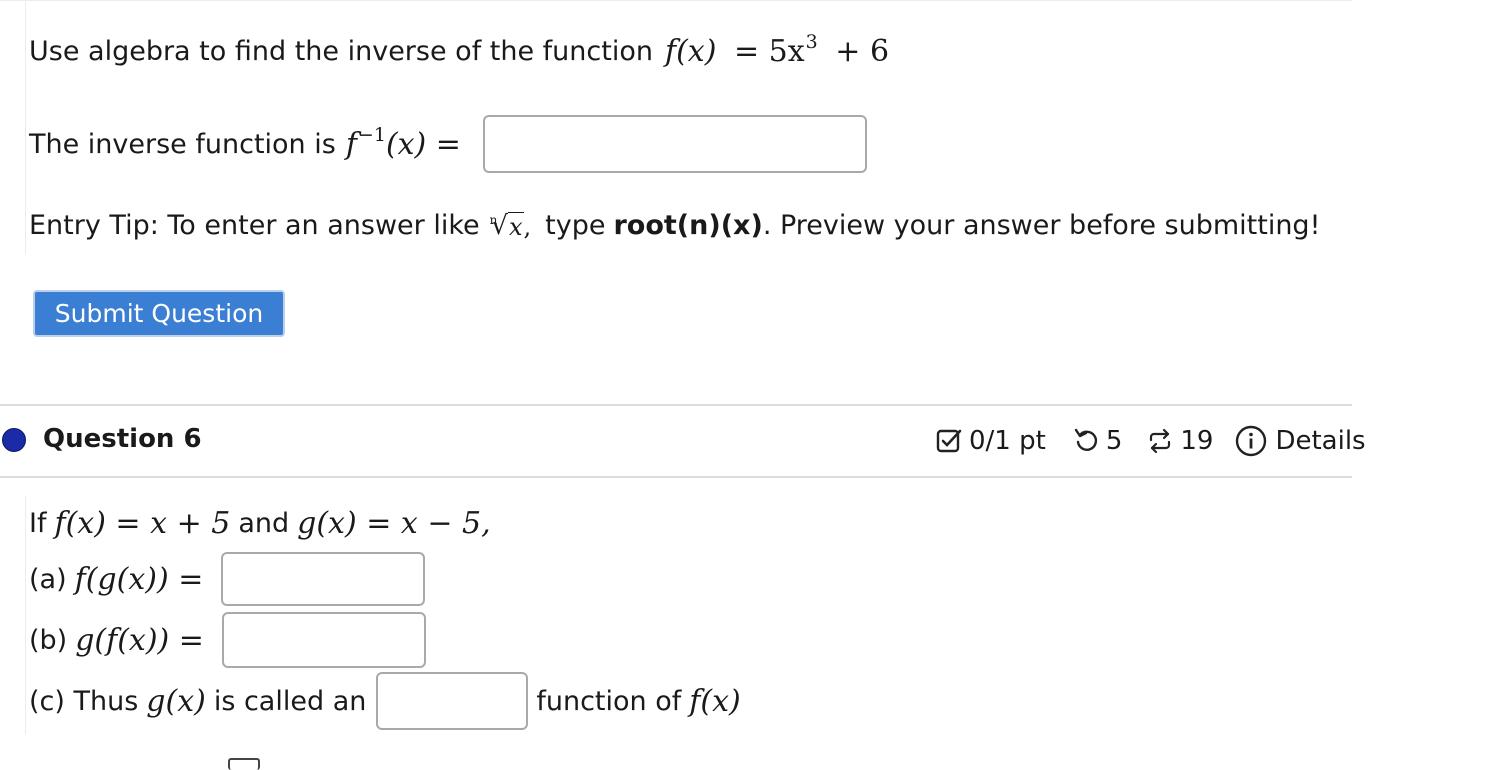 The height and width of the screenshot is (770, 1492). I want to click on partial-control-below, so click(244, 764).